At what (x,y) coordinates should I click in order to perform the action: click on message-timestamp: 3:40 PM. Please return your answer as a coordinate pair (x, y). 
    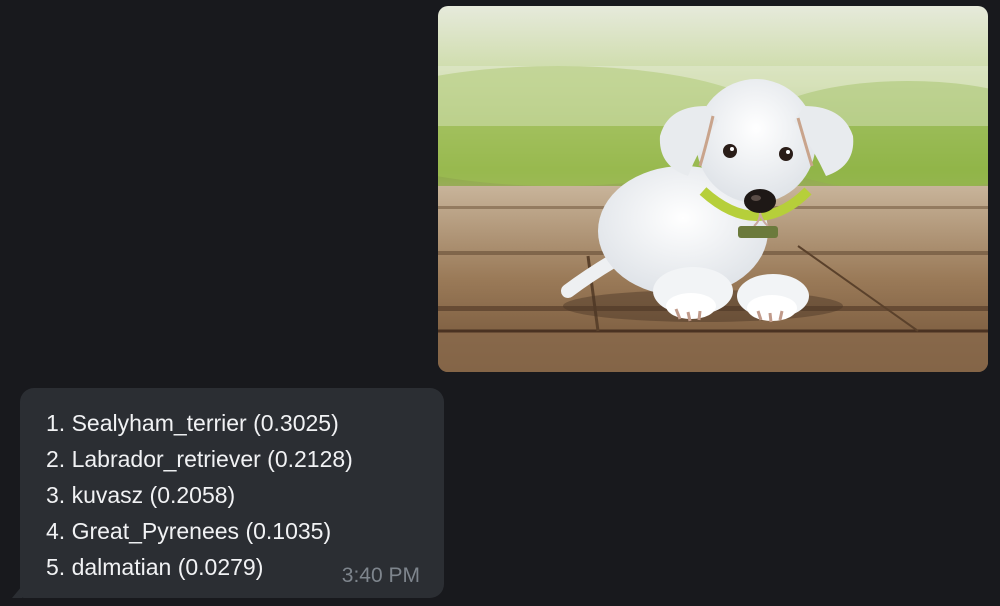
    Looking at the image, I should click on (380, 575).